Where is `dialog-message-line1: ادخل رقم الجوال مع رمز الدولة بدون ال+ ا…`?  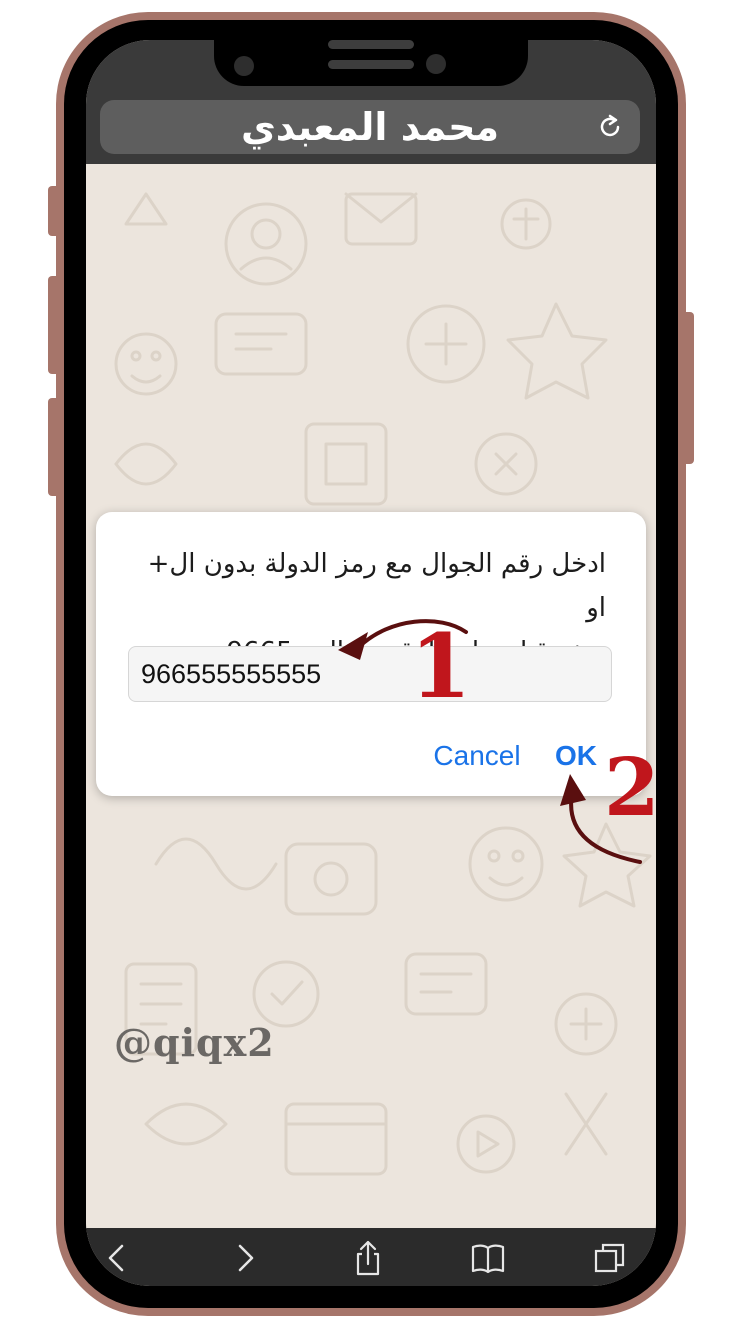
dialog-message-line1: ادخل رقم الجوال مع رمز الدولة بدون ال+ ا… is located at coordinates (376, 586).